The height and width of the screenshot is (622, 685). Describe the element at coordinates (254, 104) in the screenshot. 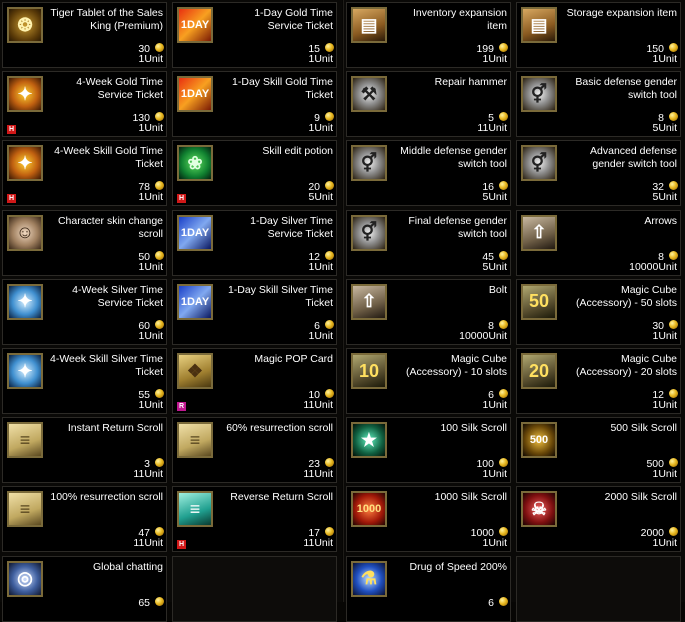

I see `shop-item-1-day-skill-gold-time-ticket: 1DAY 1-Day Skill Gold Time Ticket 9 1Unit` at that location.